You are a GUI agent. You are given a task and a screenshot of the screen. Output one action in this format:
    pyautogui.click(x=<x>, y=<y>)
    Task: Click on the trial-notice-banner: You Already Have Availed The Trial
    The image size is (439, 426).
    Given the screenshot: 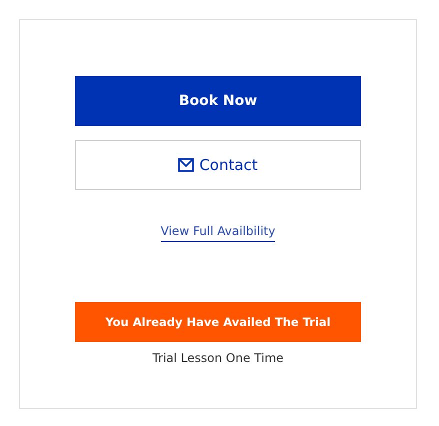 What is the action you would take?
    pyautogui.click(x=218, y=322)
    